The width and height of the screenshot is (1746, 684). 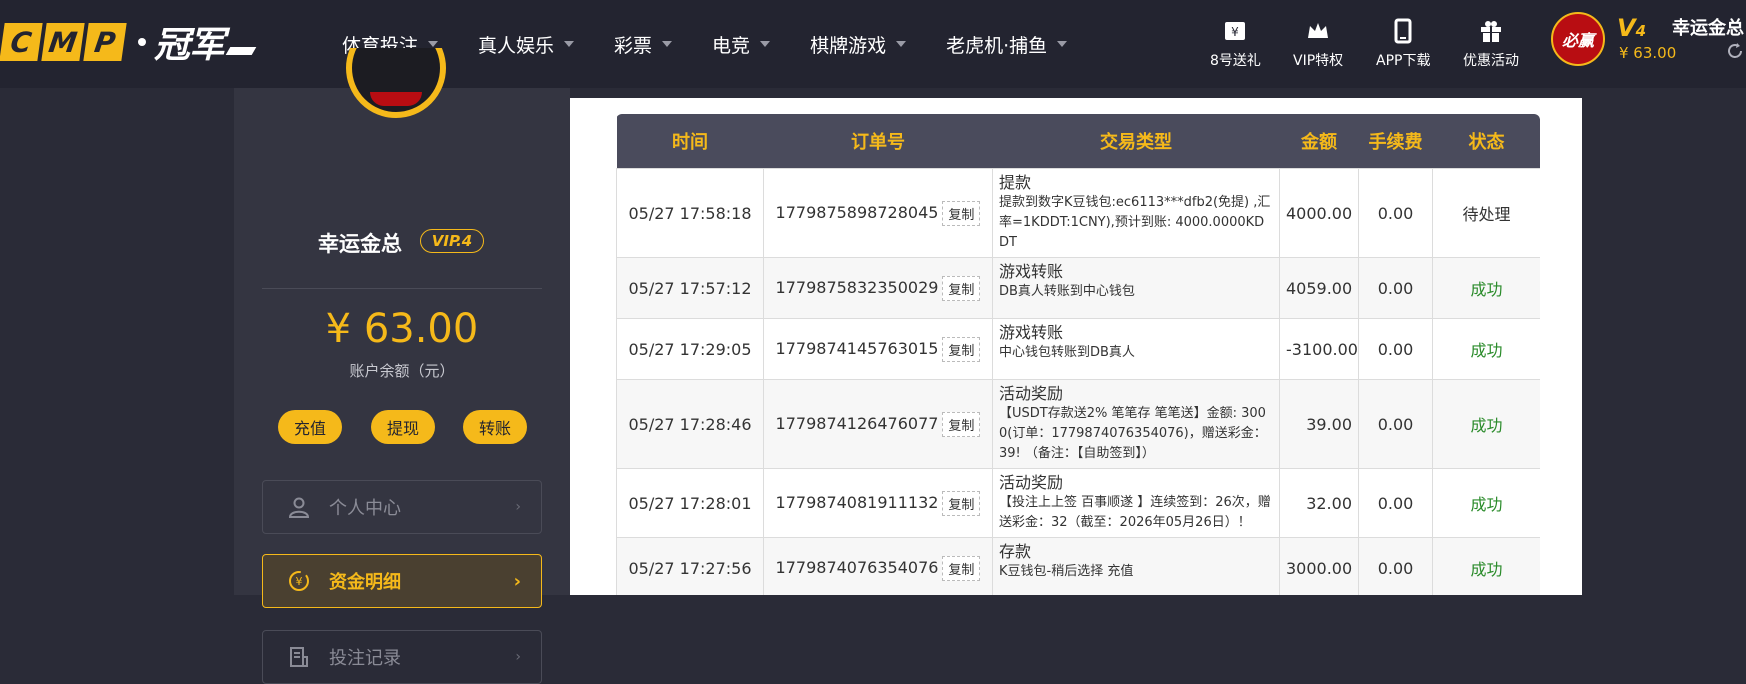 I want to click on phone-icon, so click(x=1403, y=31).